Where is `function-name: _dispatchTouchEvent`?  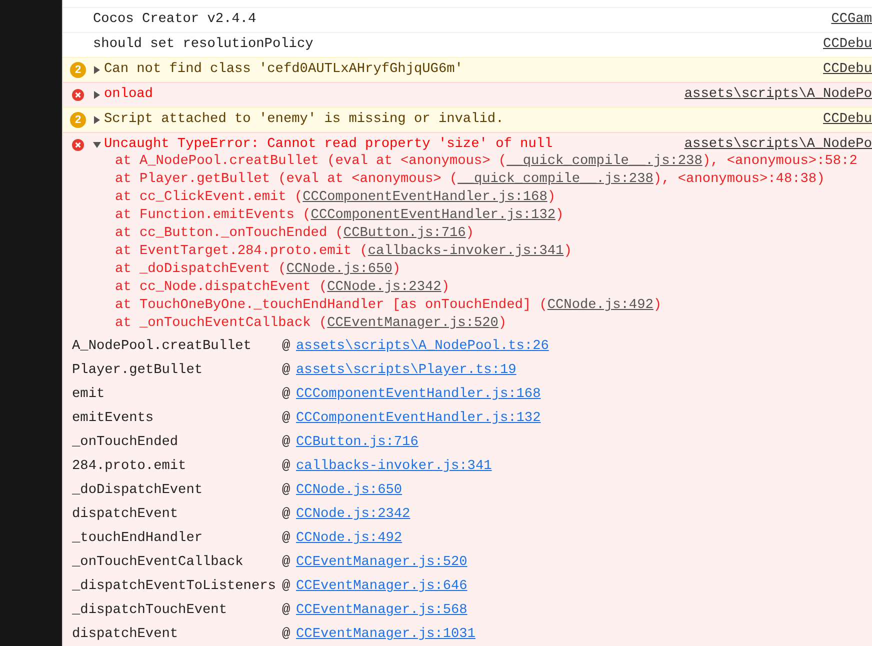 function-name: _dispatchTouchEvent is located at coordinates (150, 611).